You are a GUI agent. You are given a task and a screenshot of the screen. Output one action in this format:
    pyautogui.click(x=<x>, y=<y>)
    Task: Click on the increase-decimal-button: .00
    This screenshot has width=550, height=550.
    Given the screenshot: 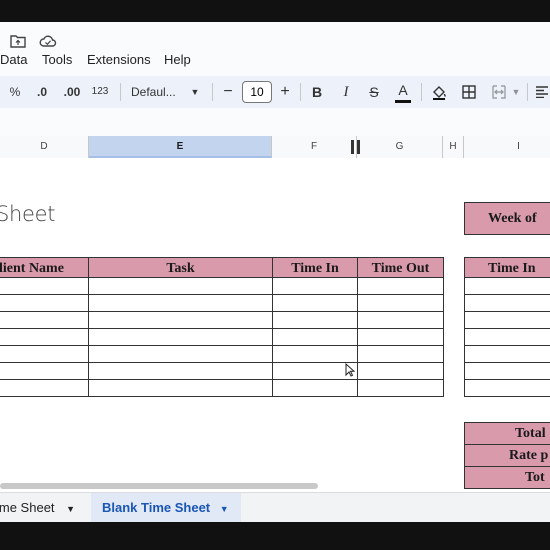 What is the action you would take?
    pyautogui.click(x=72, y=92)
    